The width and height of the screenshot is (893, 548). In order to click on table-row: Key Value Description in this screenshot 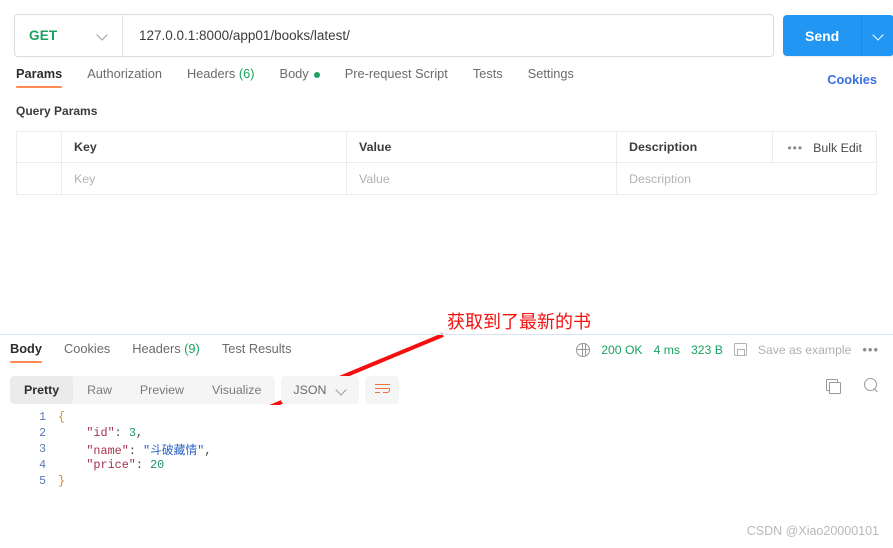, I will do `click(446, 178)`.